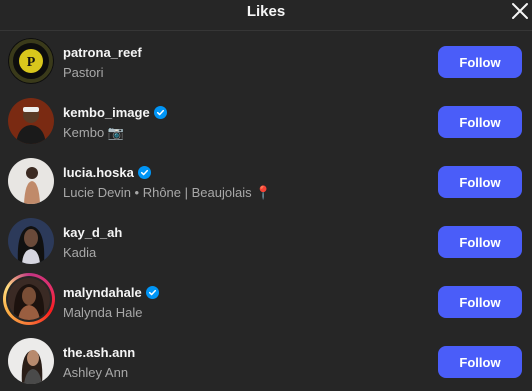  What do you see at coordinates (103, 312) in the screenshot?
I see `full-name: Malynda Hale` at bounding box center [103, 312].